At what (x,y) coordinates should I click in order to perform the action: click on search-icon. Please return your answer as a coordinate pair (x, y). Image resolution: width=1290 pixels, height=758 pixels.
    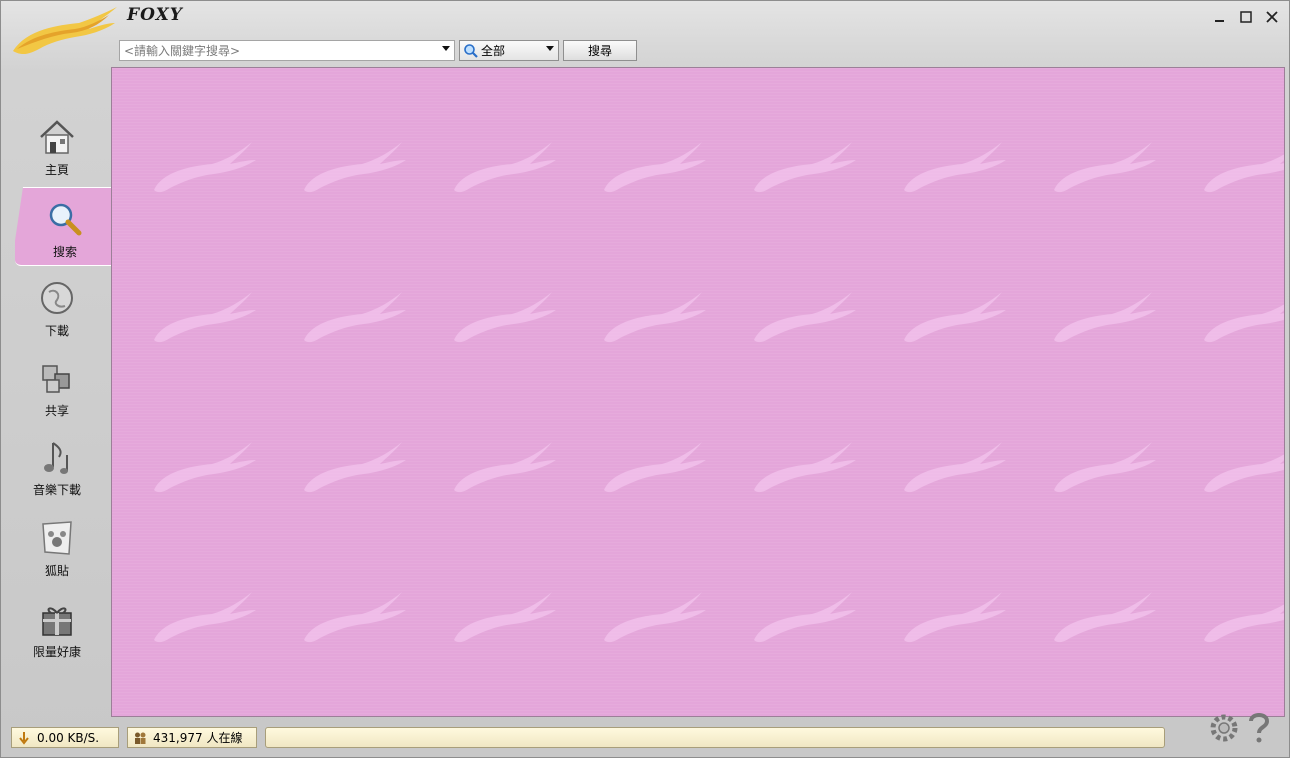
    Looking at the image, I should click on (65, 219).